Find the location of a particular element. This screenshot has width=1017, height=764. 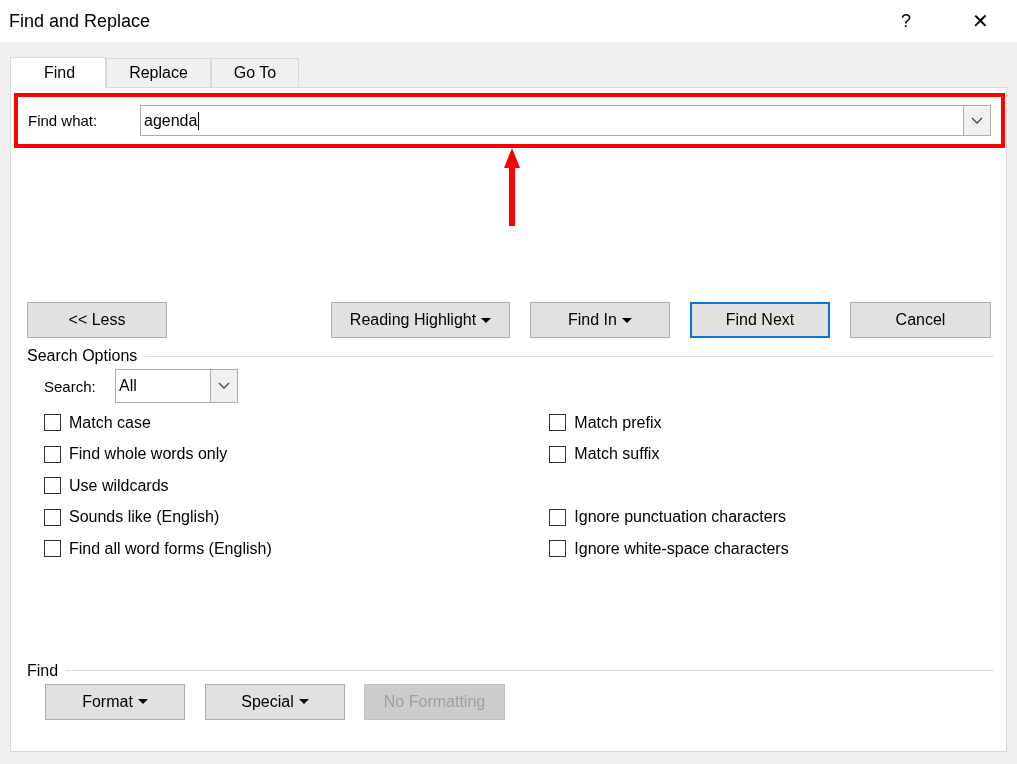

find-what-label: Find what: is located at coordinates (63, 120).